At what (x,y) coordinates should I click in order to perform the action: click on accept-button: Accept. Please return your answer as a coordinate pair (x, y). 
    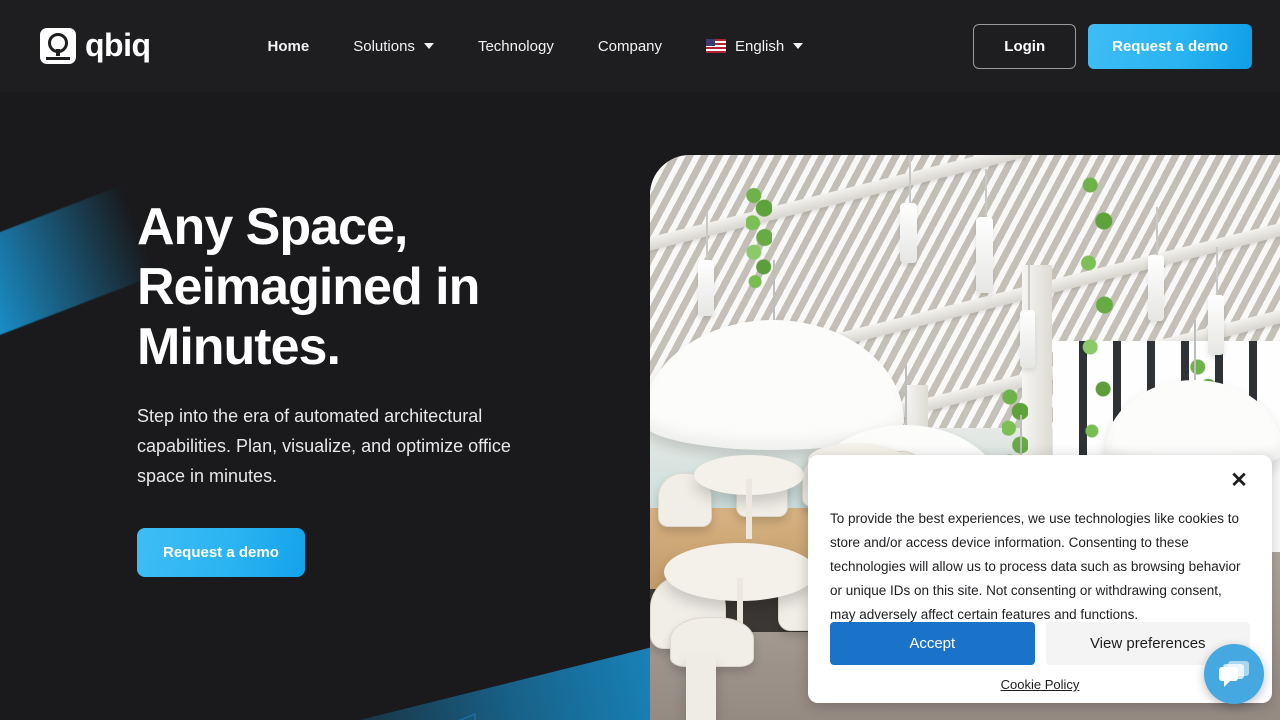
    Looking at the image, I should click on (932, 643).